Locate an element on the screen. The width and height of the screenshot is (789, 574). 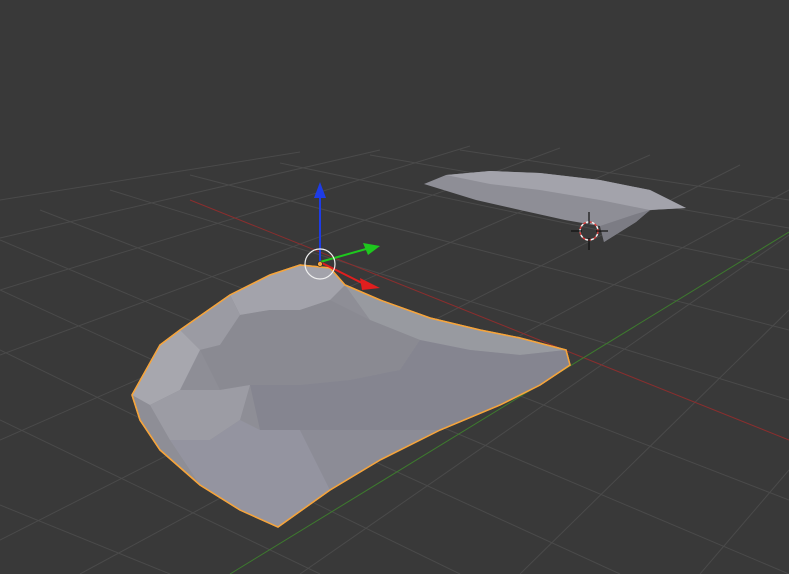
unselected-mesh-object is located at coordinates (555, 206).